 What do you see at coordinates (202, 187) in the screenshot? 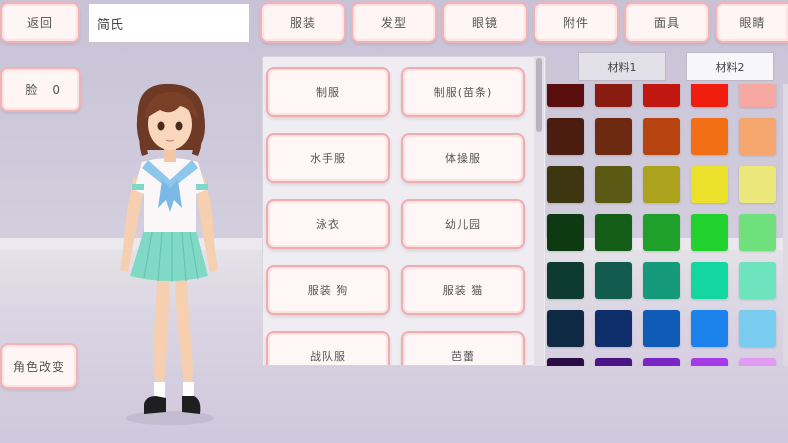
I see `character-sleeve-trim-right` at bounding box center [202, 187].